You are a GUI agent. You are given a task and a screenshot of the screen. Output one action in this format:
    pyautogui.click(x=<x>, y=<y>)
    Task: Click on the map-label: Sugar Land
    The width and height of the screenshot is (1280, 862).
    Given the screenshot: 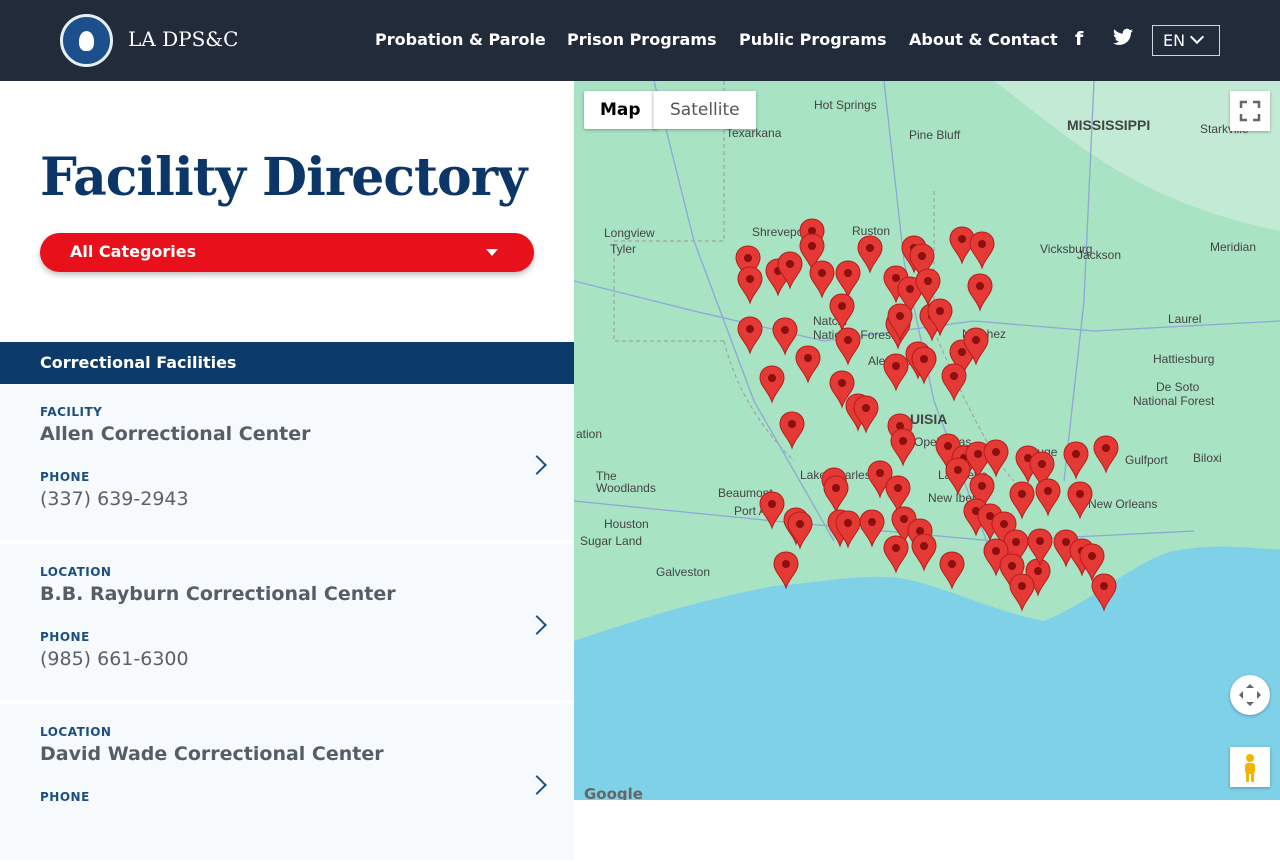 What is the action you would take?
    pyautogui.click(x=611, y=541)
    